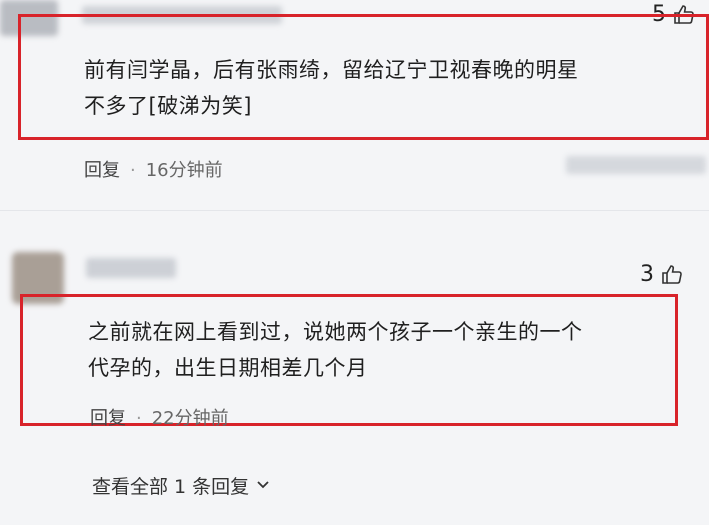  What do you see at coordinates (190, 418) in the screenshot?
I see `comment-2-time: 22分钟前` at bounding box center [190, 418].